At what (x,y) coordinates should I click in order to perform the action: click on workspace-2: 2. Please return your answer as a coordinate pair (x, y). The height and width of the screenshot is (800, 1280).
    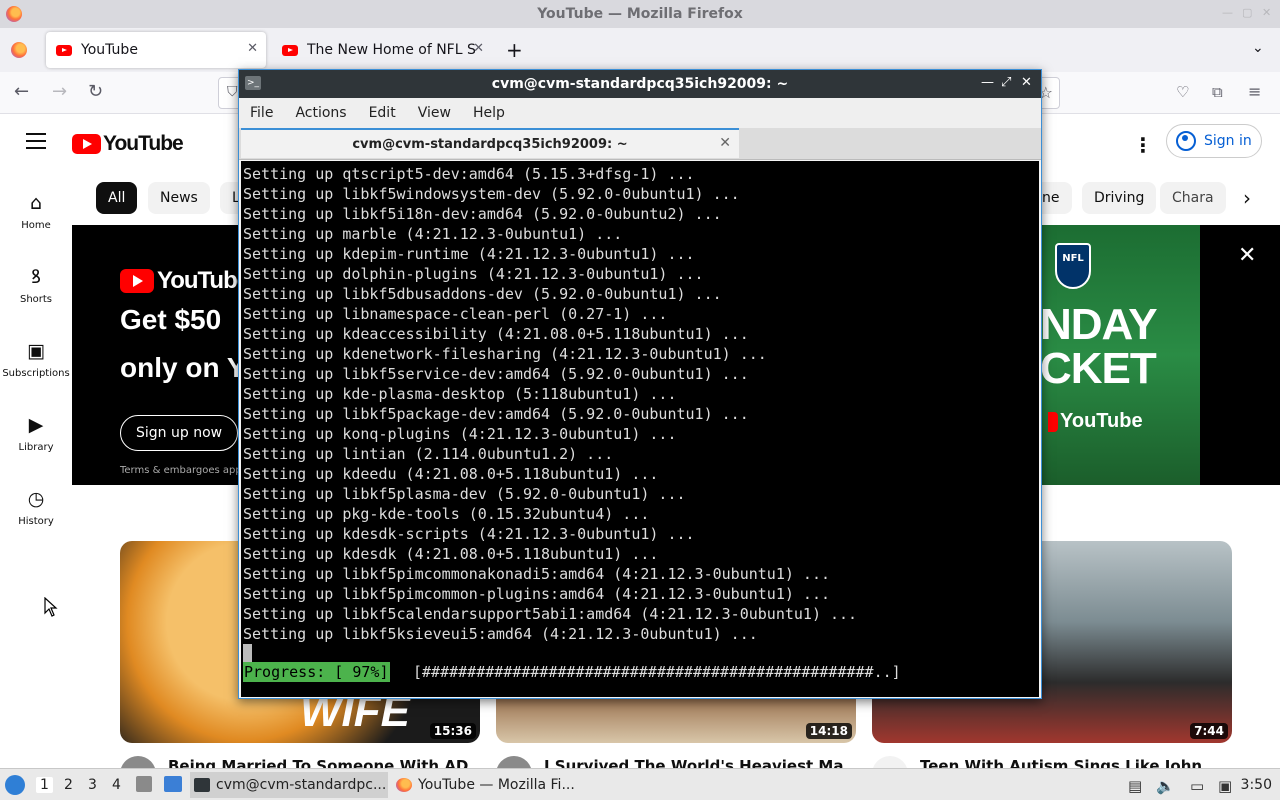
    Looking at the image, I should click on (68, 785).